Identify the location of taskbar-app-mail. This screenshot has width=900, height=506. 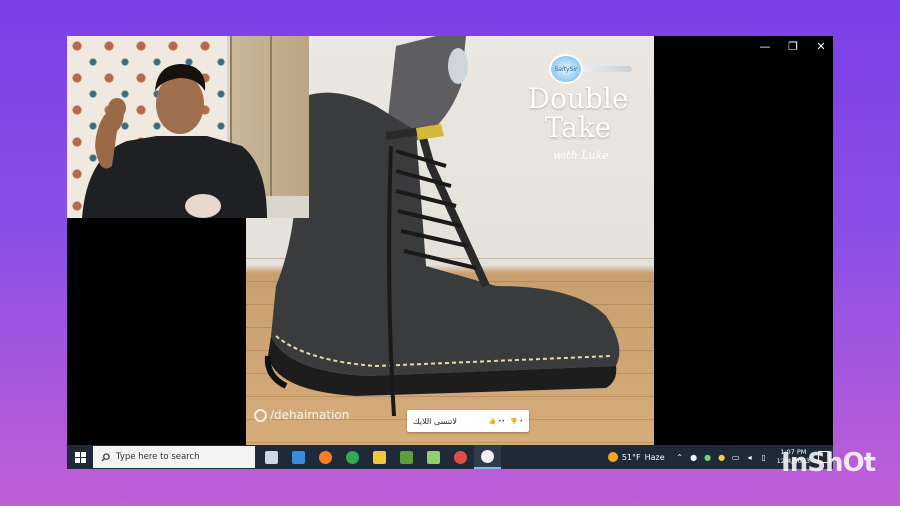
(298, 457).